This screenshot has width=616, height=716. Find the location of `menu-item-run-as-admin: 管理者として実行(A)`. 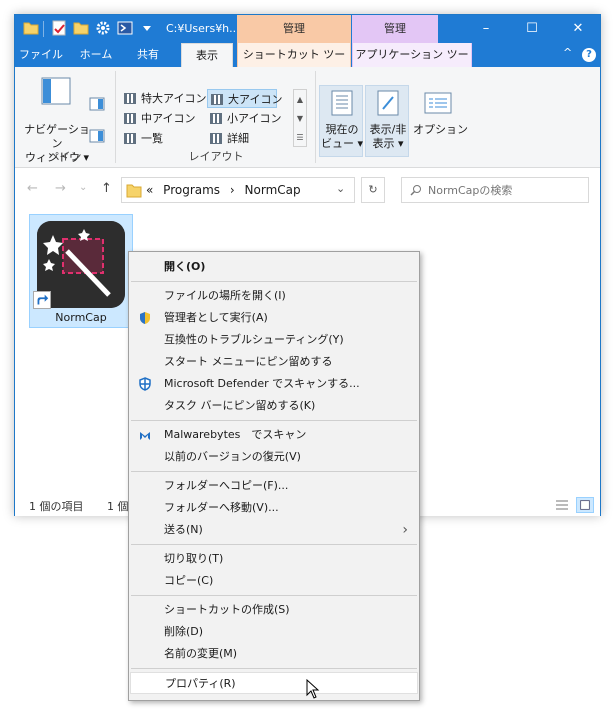

menu-item-run-as-admin: 管理者として実行(A) is located at coordinates (274, 318).